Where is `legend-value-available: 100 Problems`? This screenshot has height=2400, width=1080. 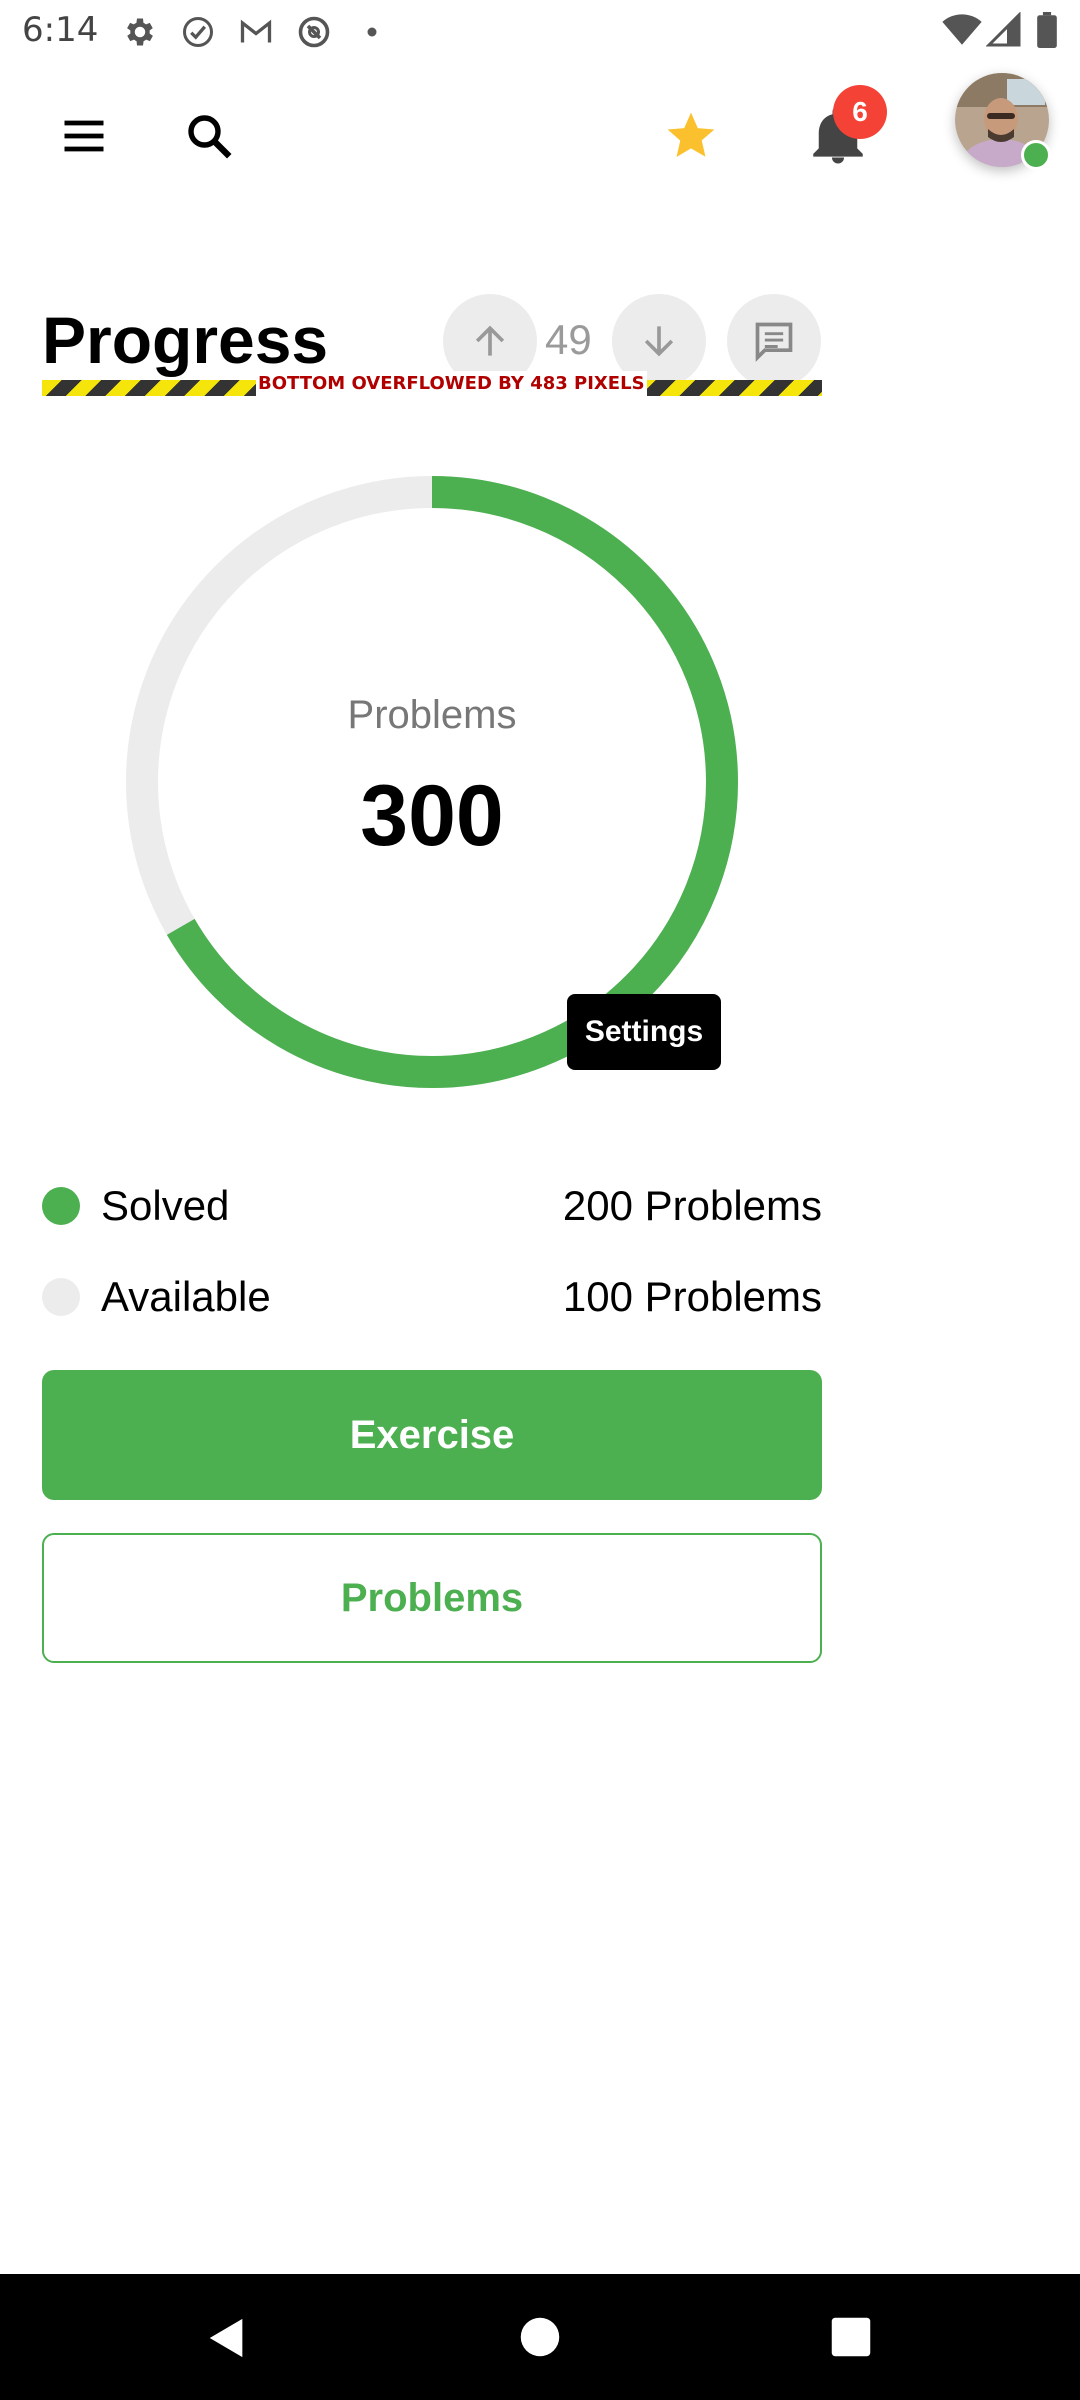
legend-value-available: 100 Problems is located at coordinates (692, 1296).